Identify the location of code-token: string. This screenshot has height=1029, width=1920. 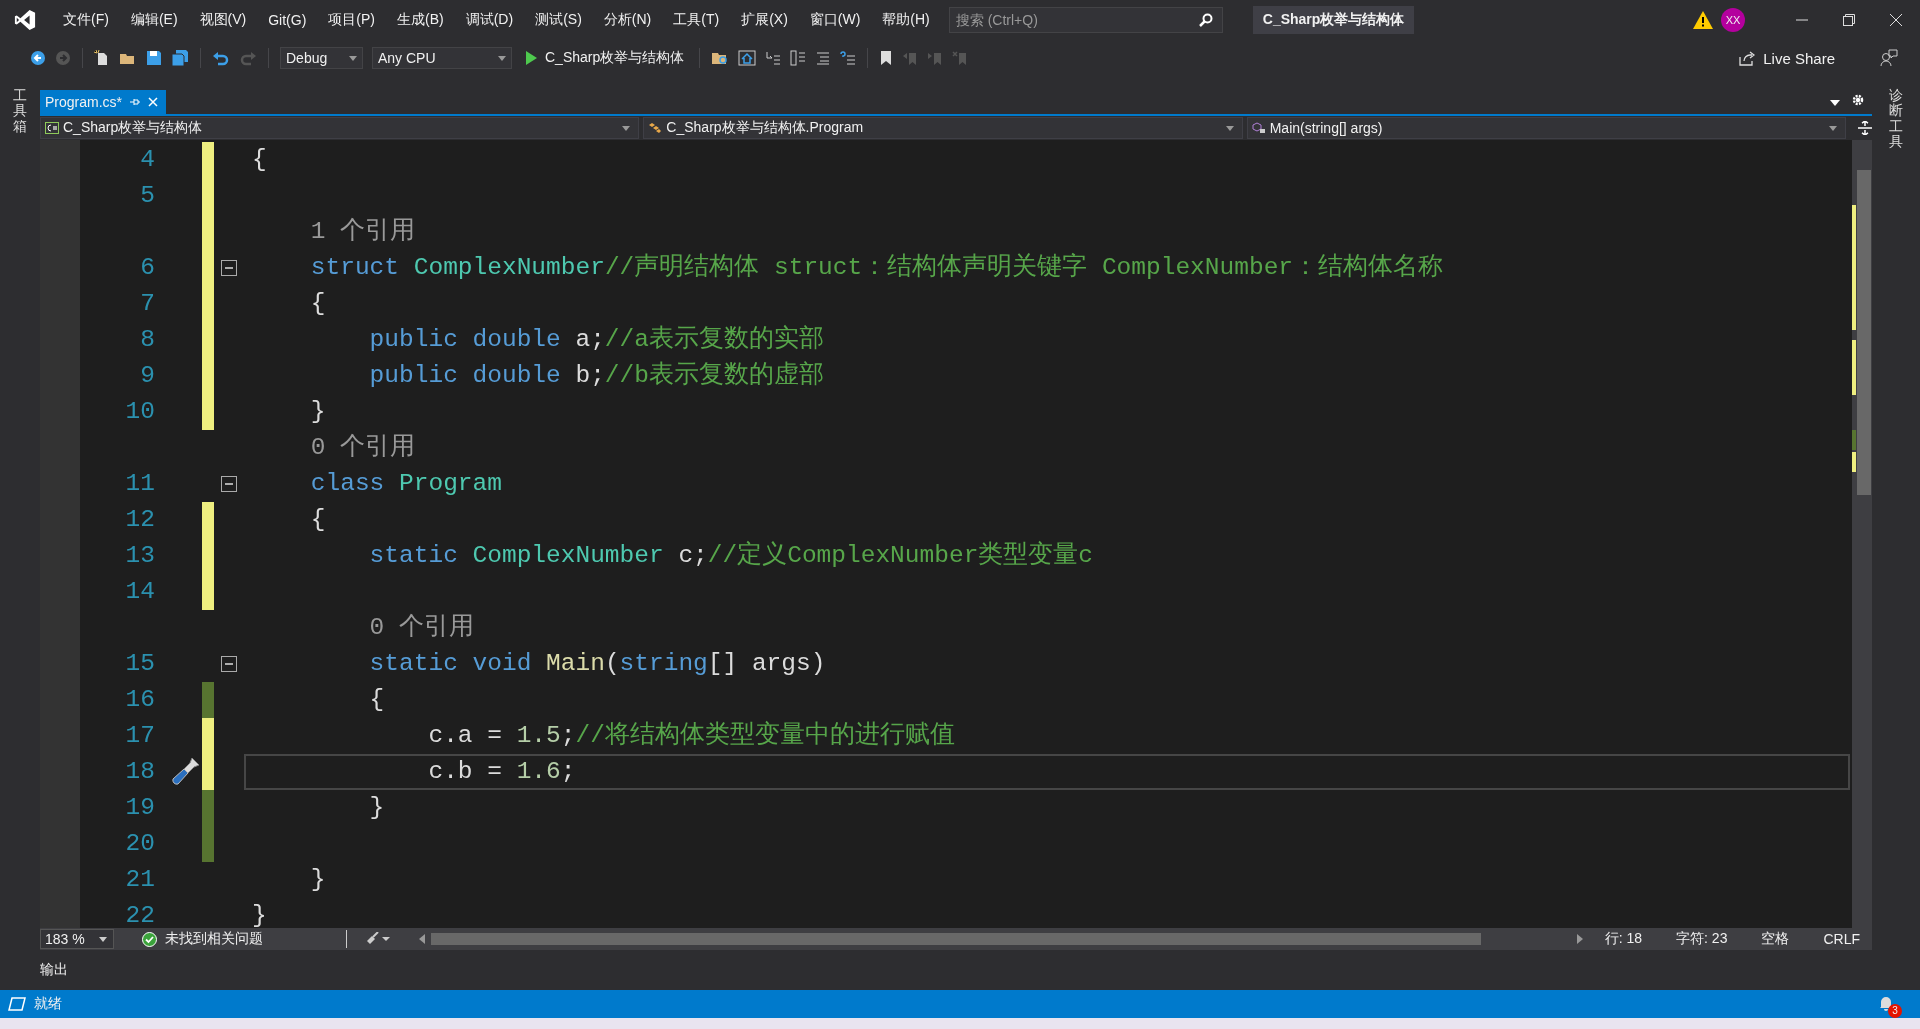
(663, 663).